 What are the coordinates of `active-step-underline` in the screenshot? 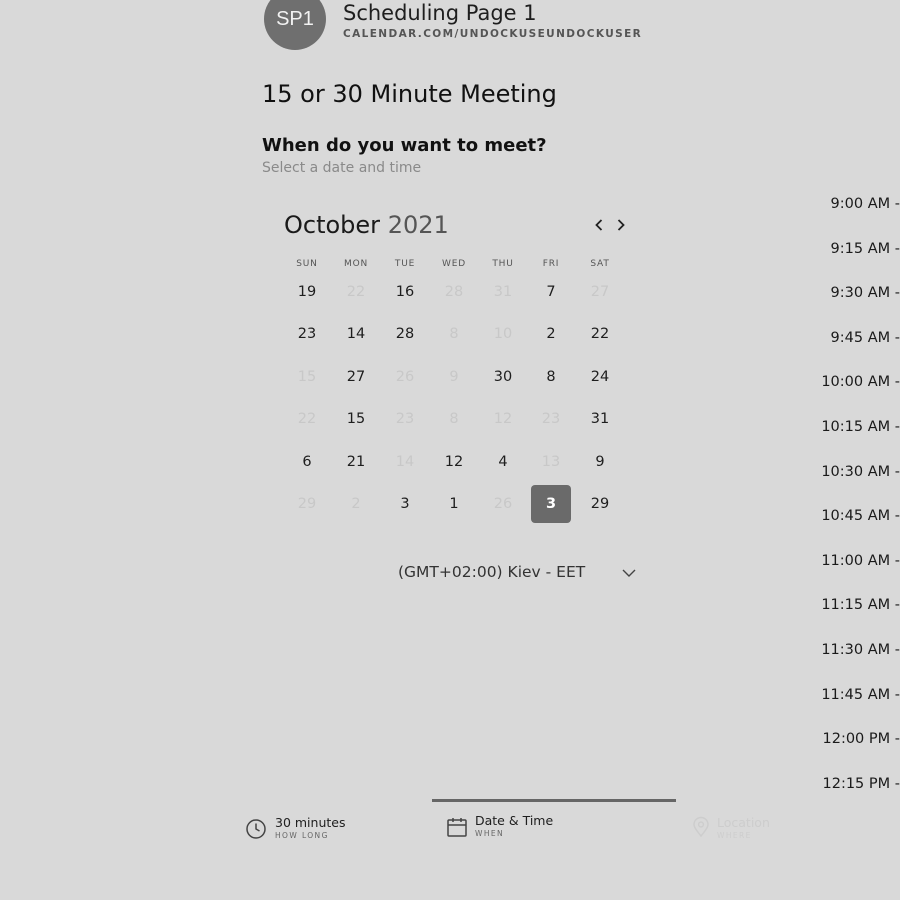 It's located at (554, 800).